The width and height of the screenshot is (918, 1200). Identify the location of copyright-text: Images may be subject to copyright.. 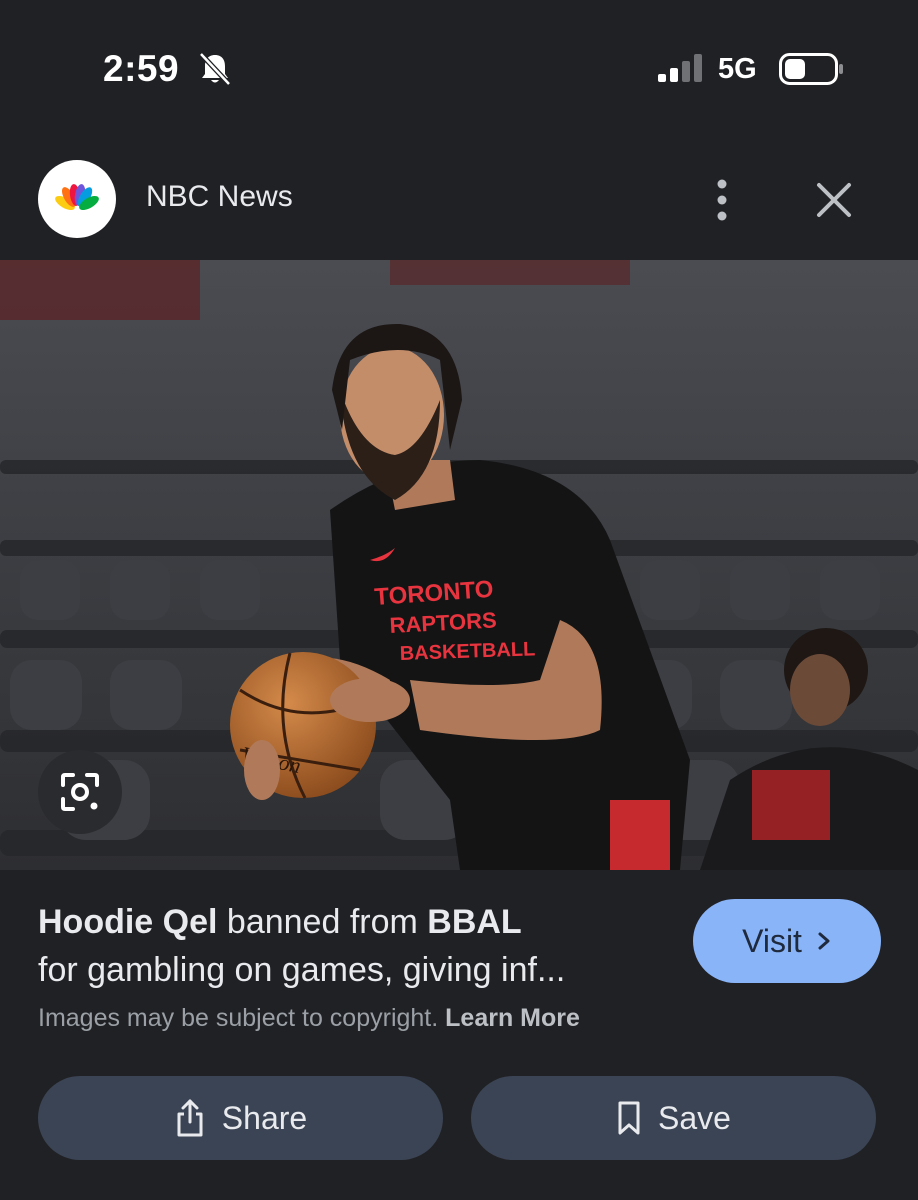
(242, 1018).